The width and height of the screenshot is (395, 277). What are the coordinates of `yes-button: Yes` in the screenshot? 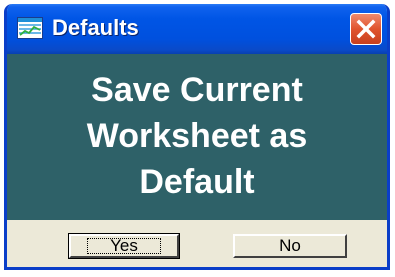 It's located at (124, 246).